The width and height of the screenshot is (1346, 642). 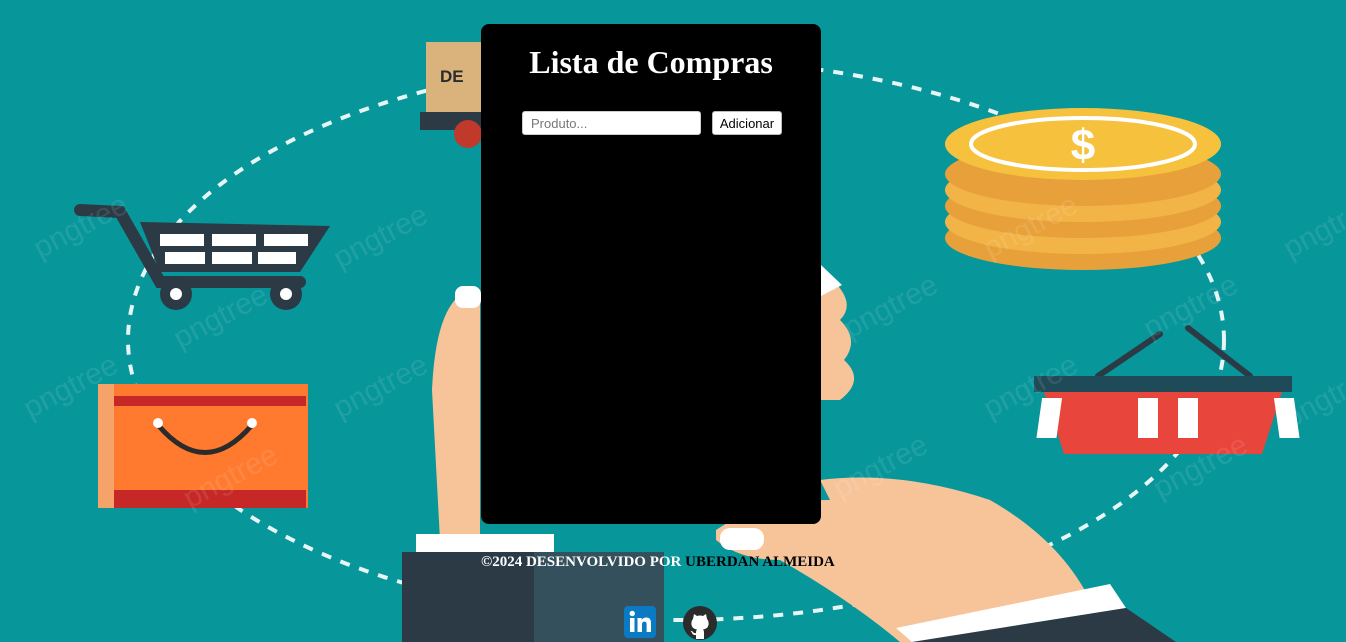 I want to click on shopping-cart-icon, so click(x=202, y=257).